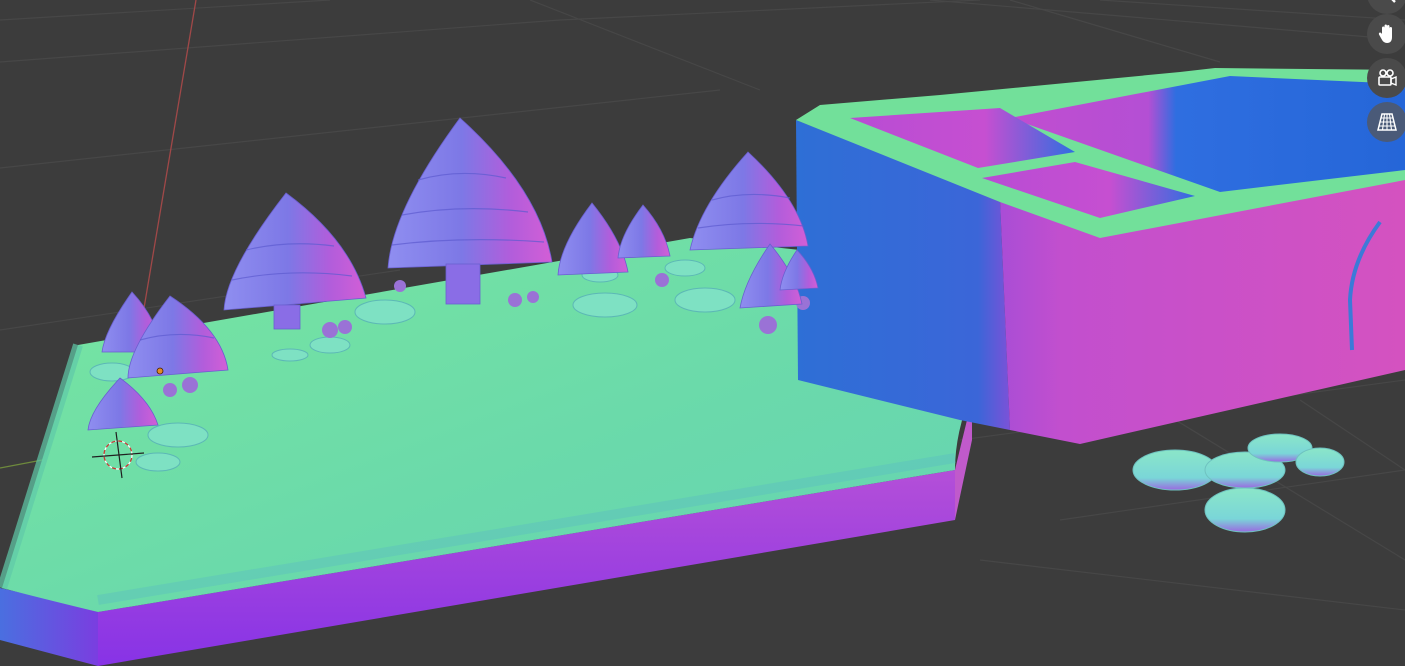 Image resolution: width=1405 pixels, height=666 pixels. I want to click on camera-icon, so click(1387, 78).